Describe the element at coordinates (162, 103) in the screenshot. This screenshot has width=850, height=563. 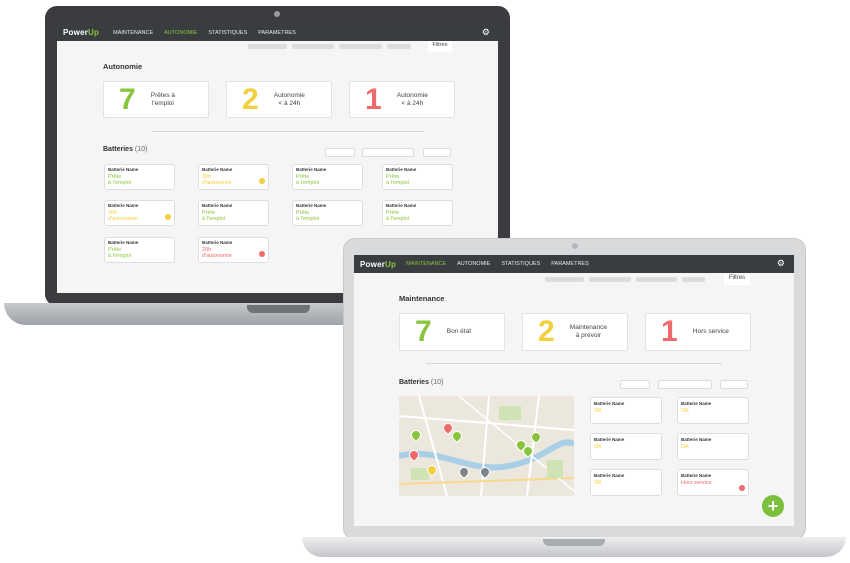
I see `stat-label-line: l'emploi` at that location.